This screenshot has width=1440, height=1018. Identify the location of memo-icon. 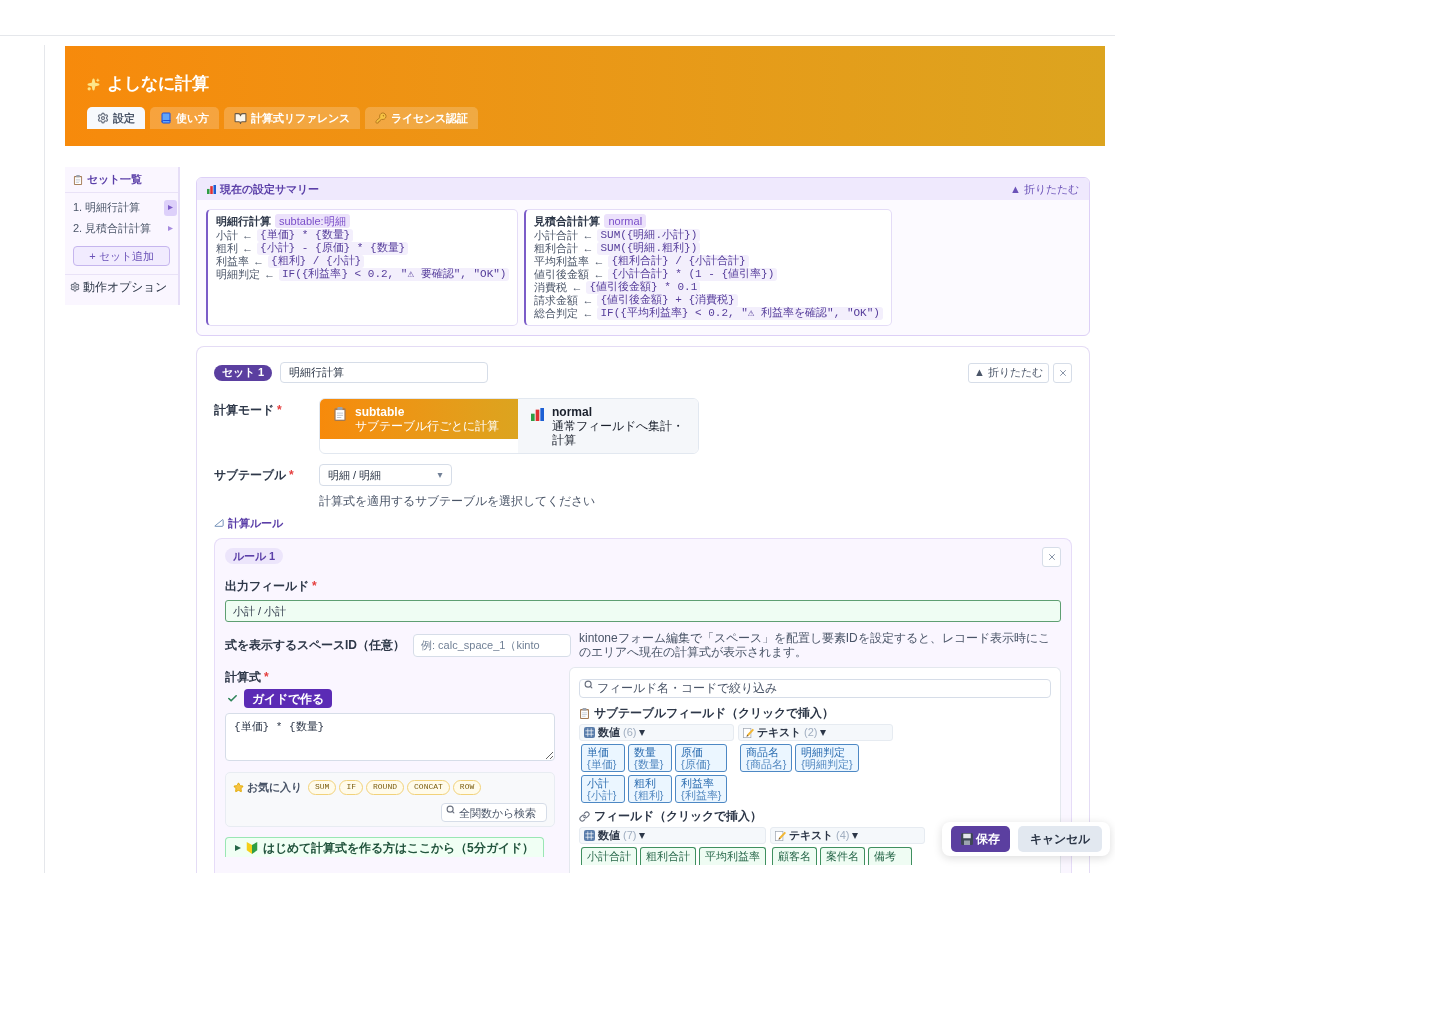
(780, 835).